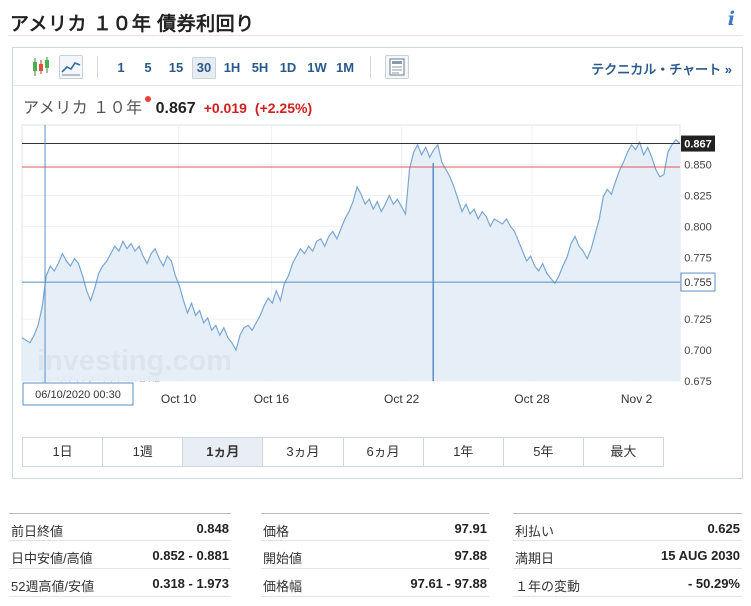 The image size is (751, 606). What do you see at coordinates (713, 583) in the screenshot?
I see `stat-value: - 50.29%` at bounding box center [713, 583].